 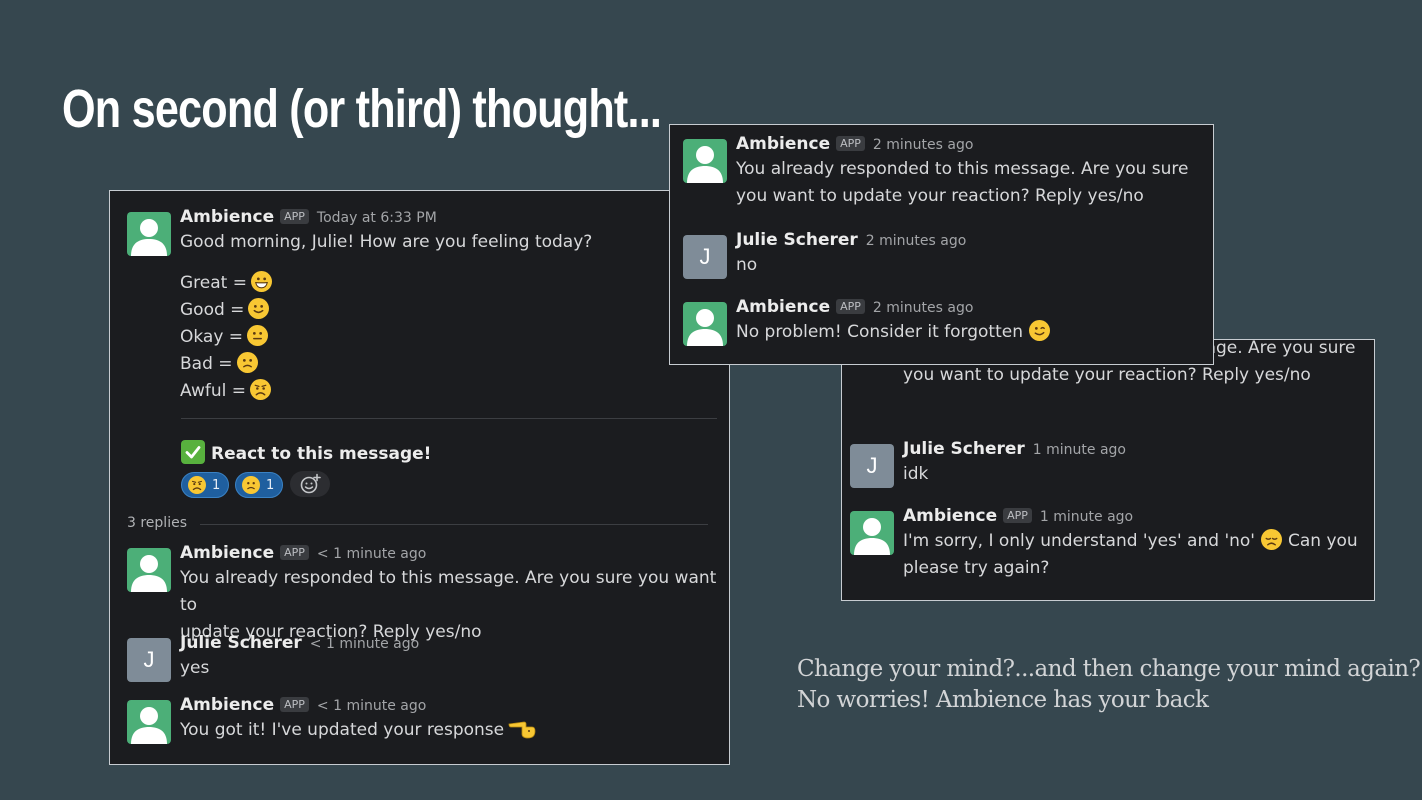 What do you see at coordinates (1271, 539) in the screenshot?
I see `disappointed-face-icon` at bounding box center [1271, 539].